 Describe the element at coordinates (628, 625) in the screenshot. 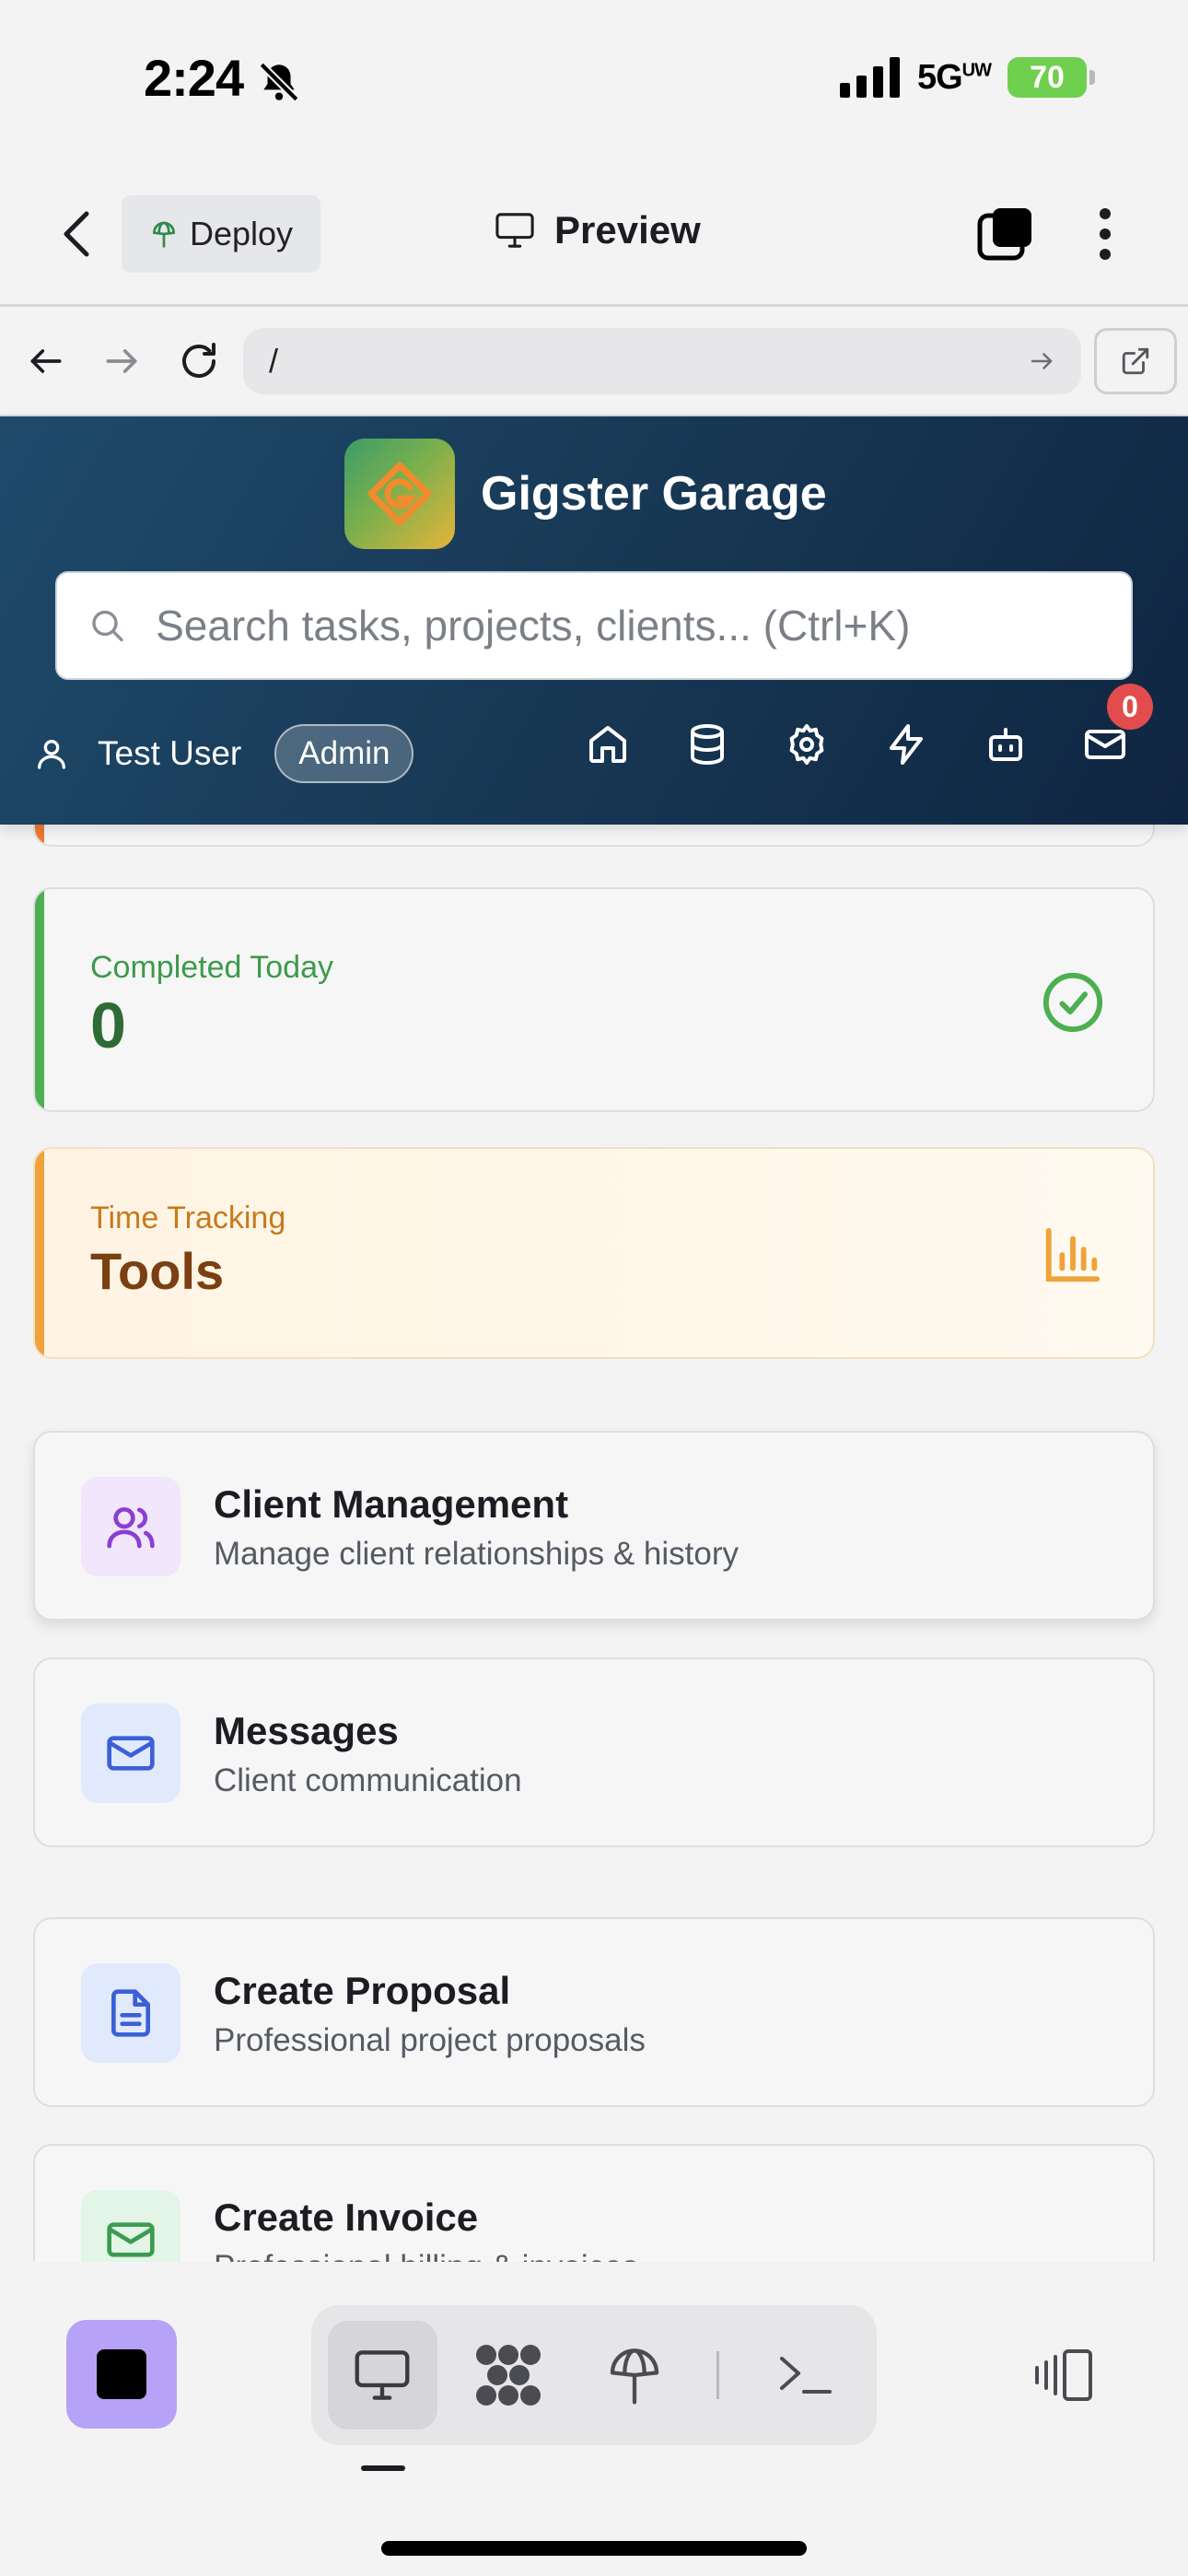

I see `search-input` at that location.